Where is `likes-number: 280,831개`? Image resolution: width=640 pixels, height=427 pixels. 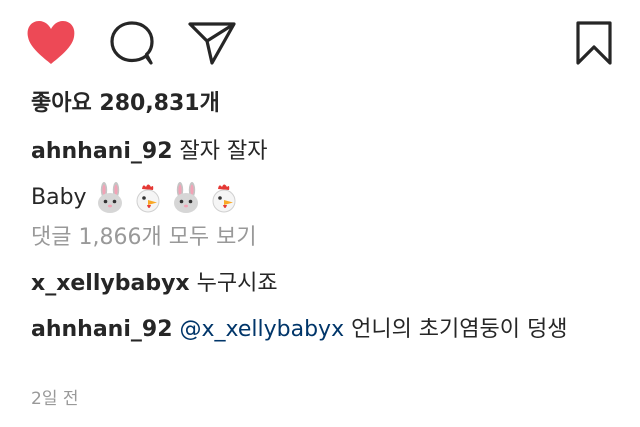 likes-number: 280,831개 is located at coordinates (159, 103).